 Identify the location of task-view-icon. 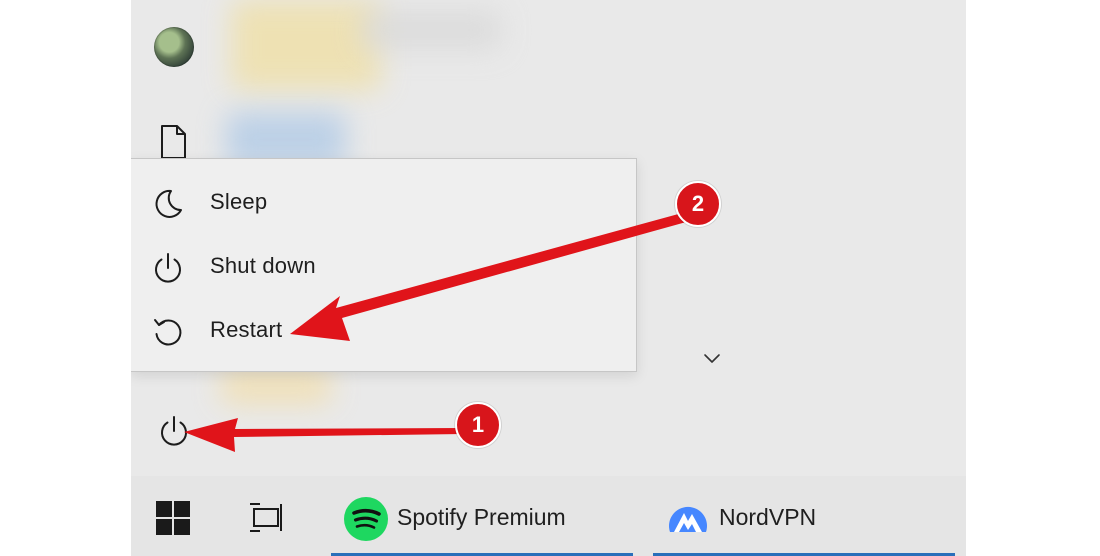
(266, 517).